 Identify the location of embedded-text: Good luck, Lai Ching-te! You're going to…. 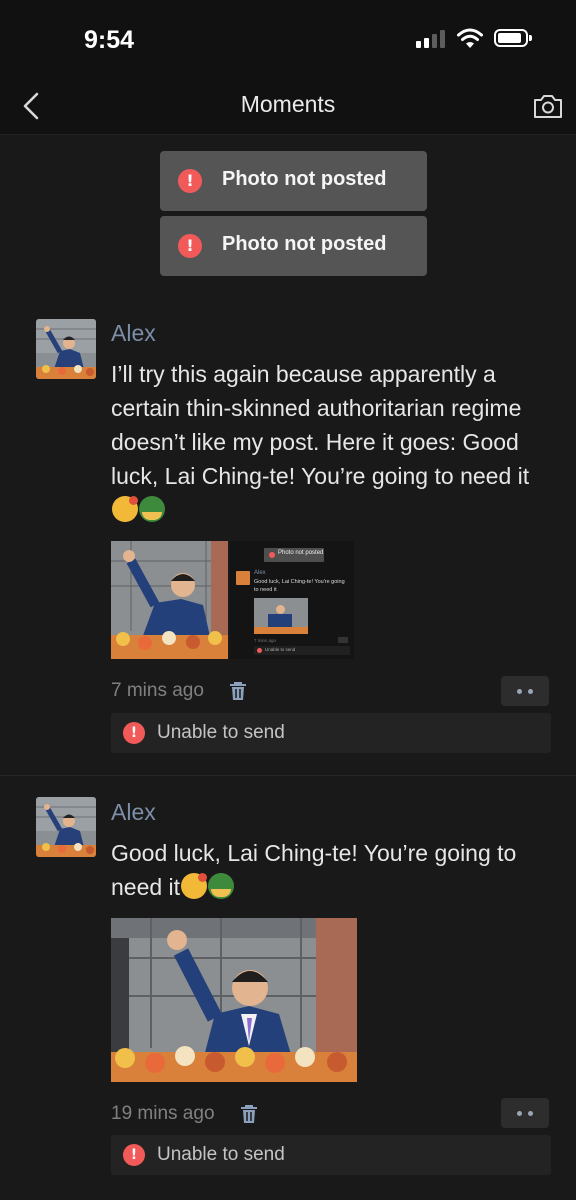
(299, 586).